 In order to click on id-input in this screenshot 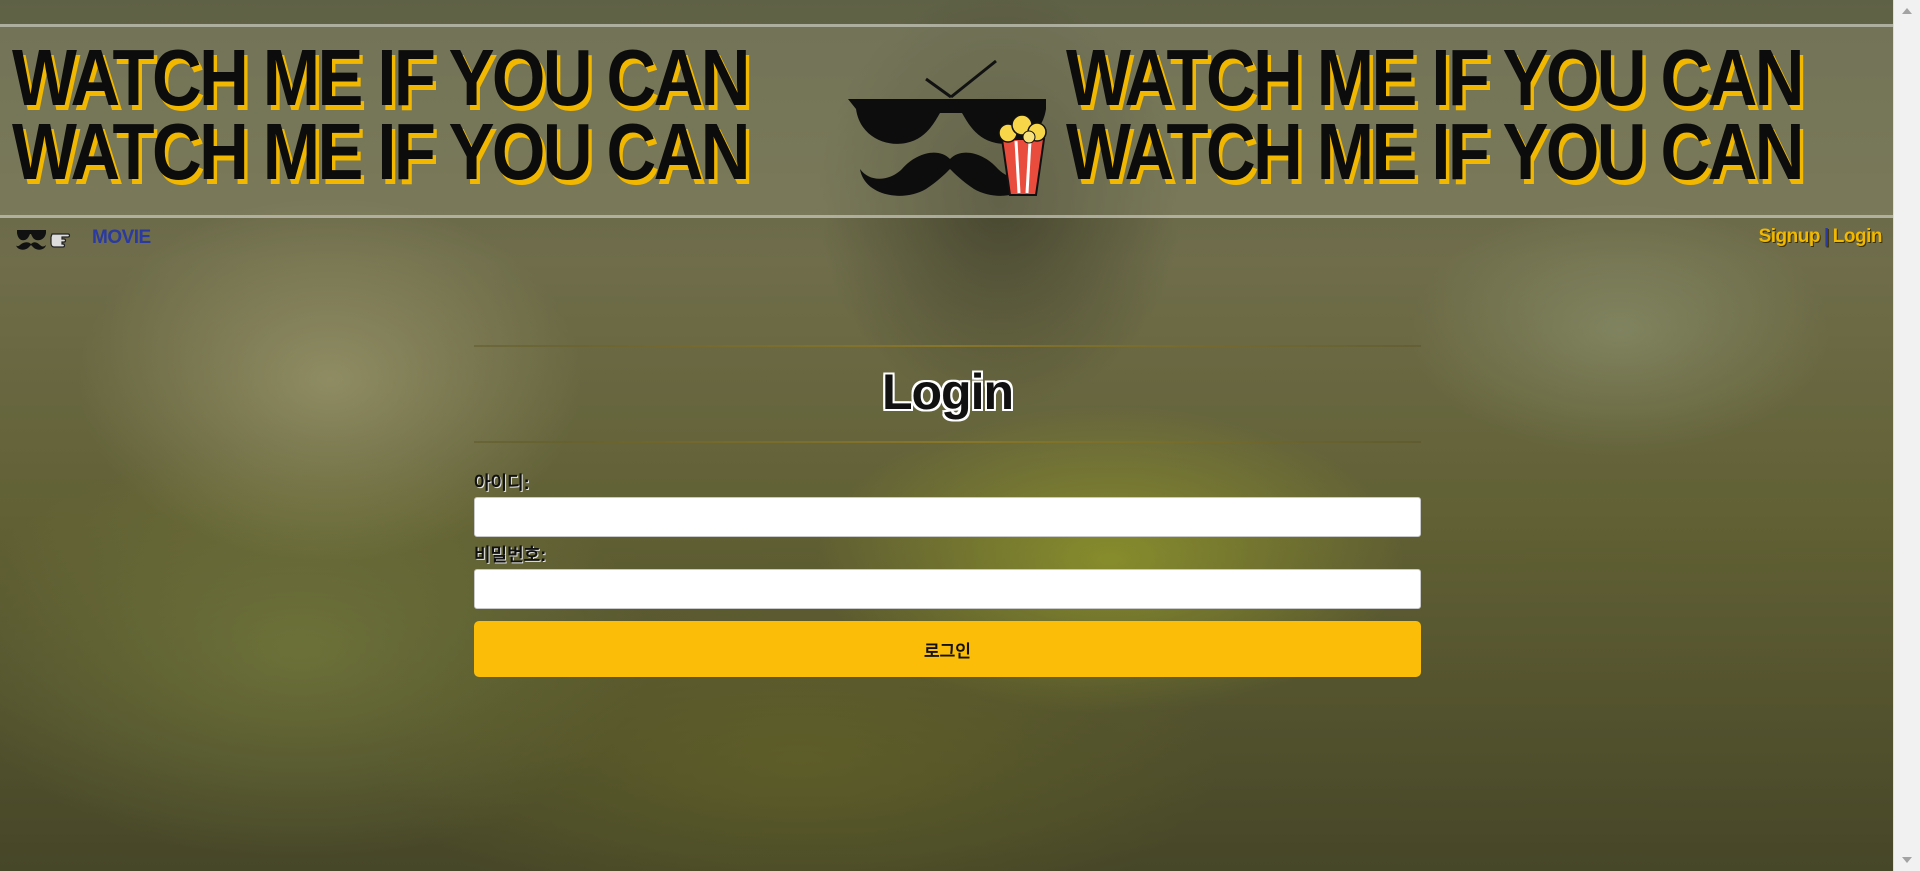, I will do `click(947, 517)`.